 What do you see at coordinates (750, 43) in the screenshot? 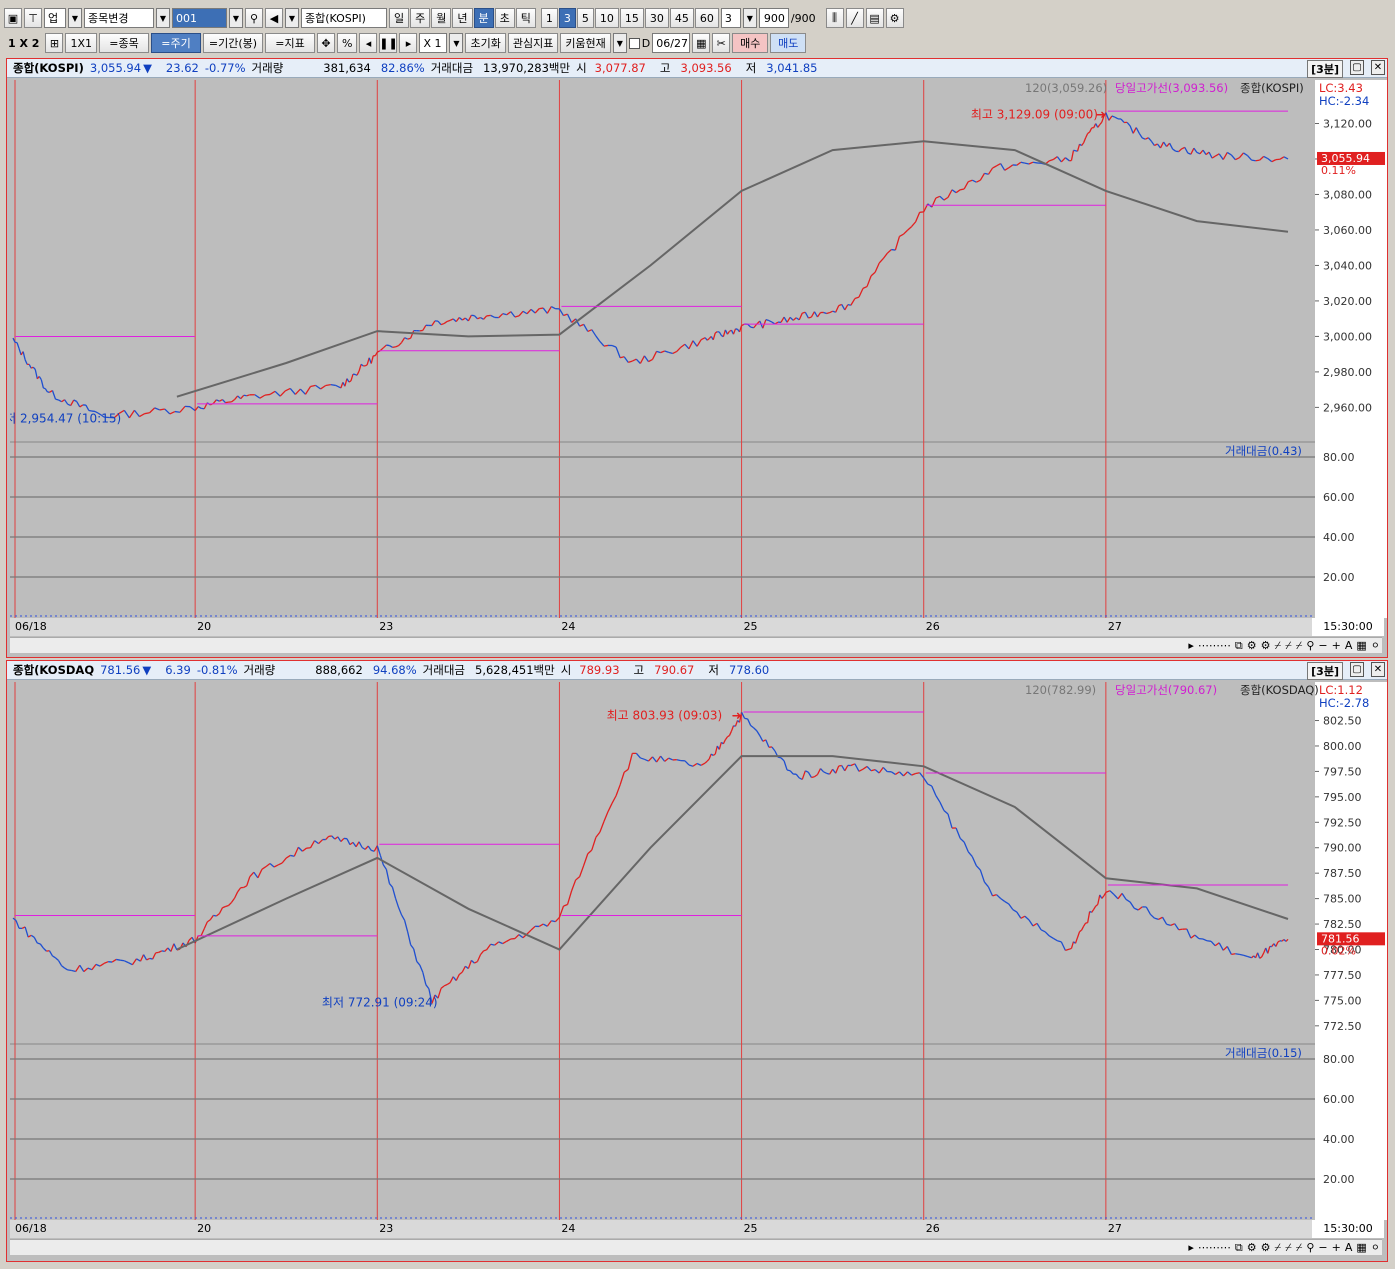
I see `buy-button: 매수` at bounding box center [750, 43].